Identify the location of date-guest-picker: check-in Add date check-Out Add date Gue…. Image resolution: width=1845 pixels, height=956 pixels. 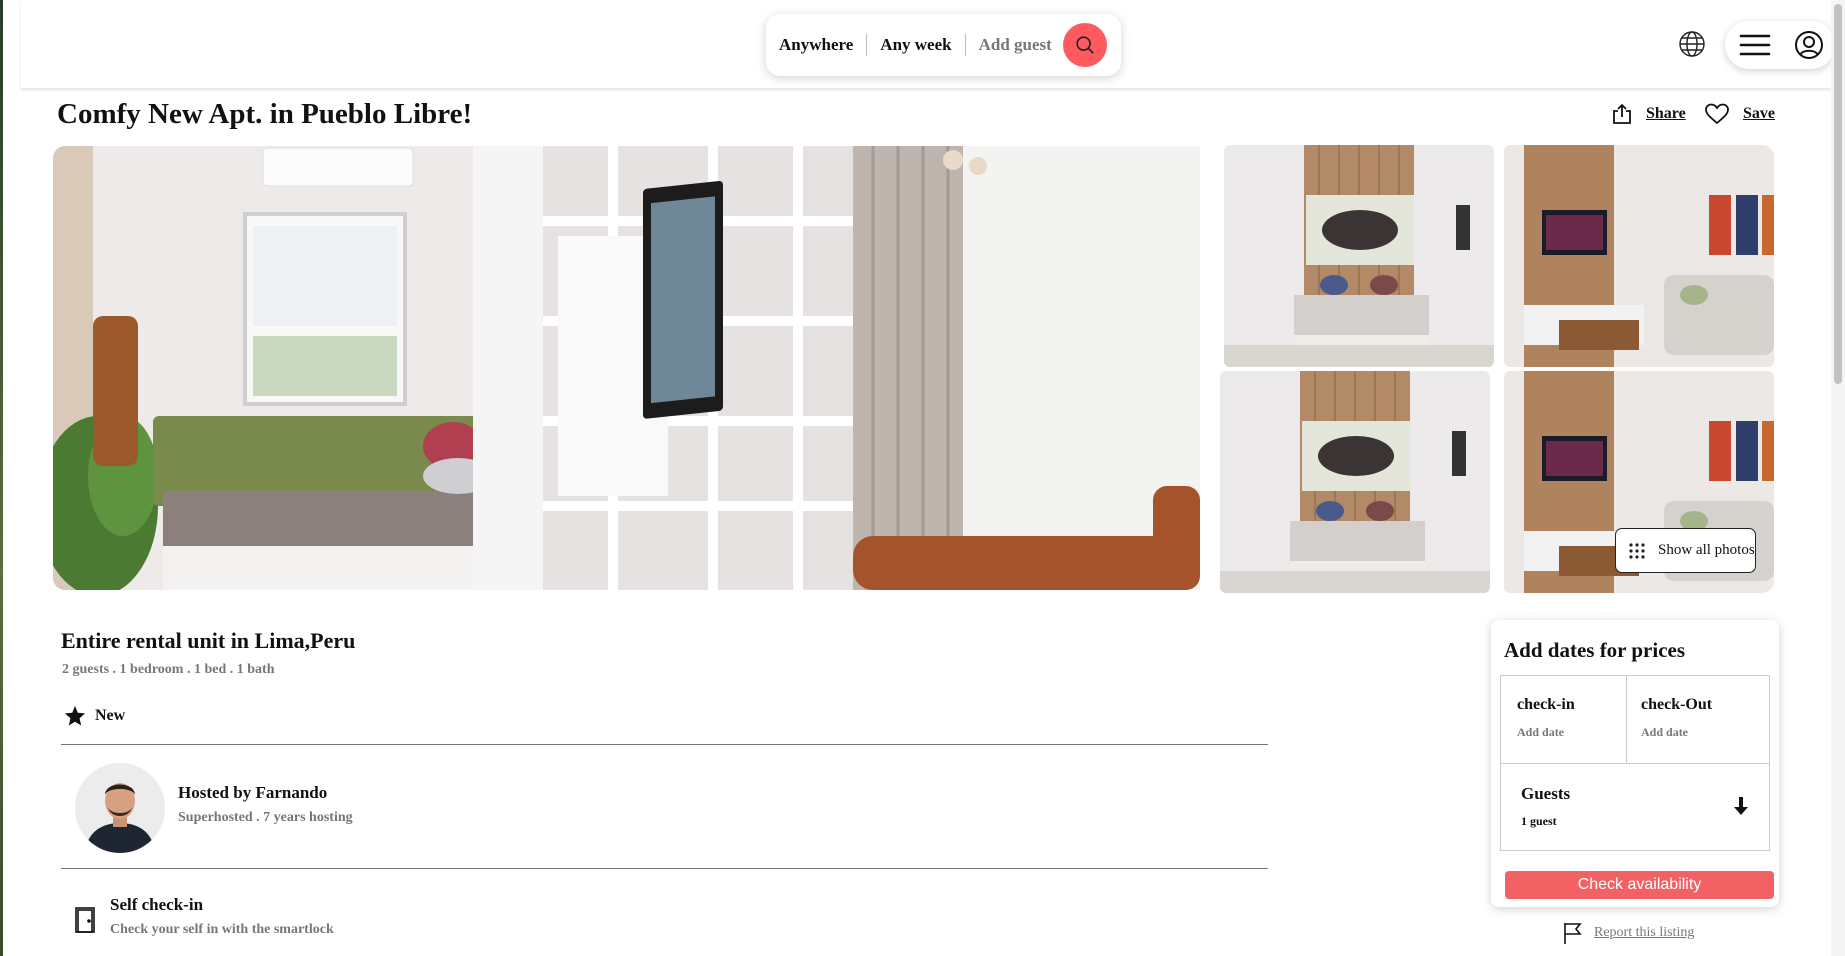
(1635, 763).